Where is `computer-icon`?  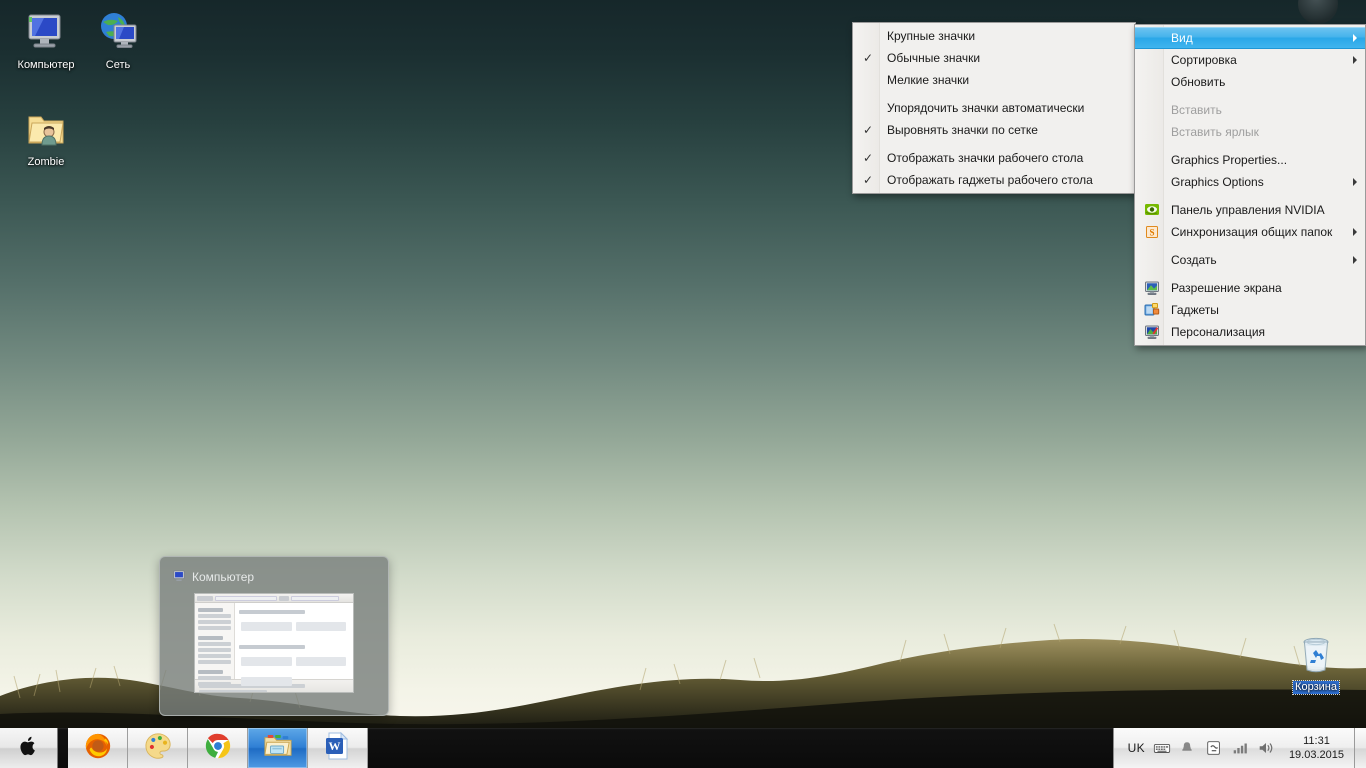 computer-icon is located at coordinates (46, 32).